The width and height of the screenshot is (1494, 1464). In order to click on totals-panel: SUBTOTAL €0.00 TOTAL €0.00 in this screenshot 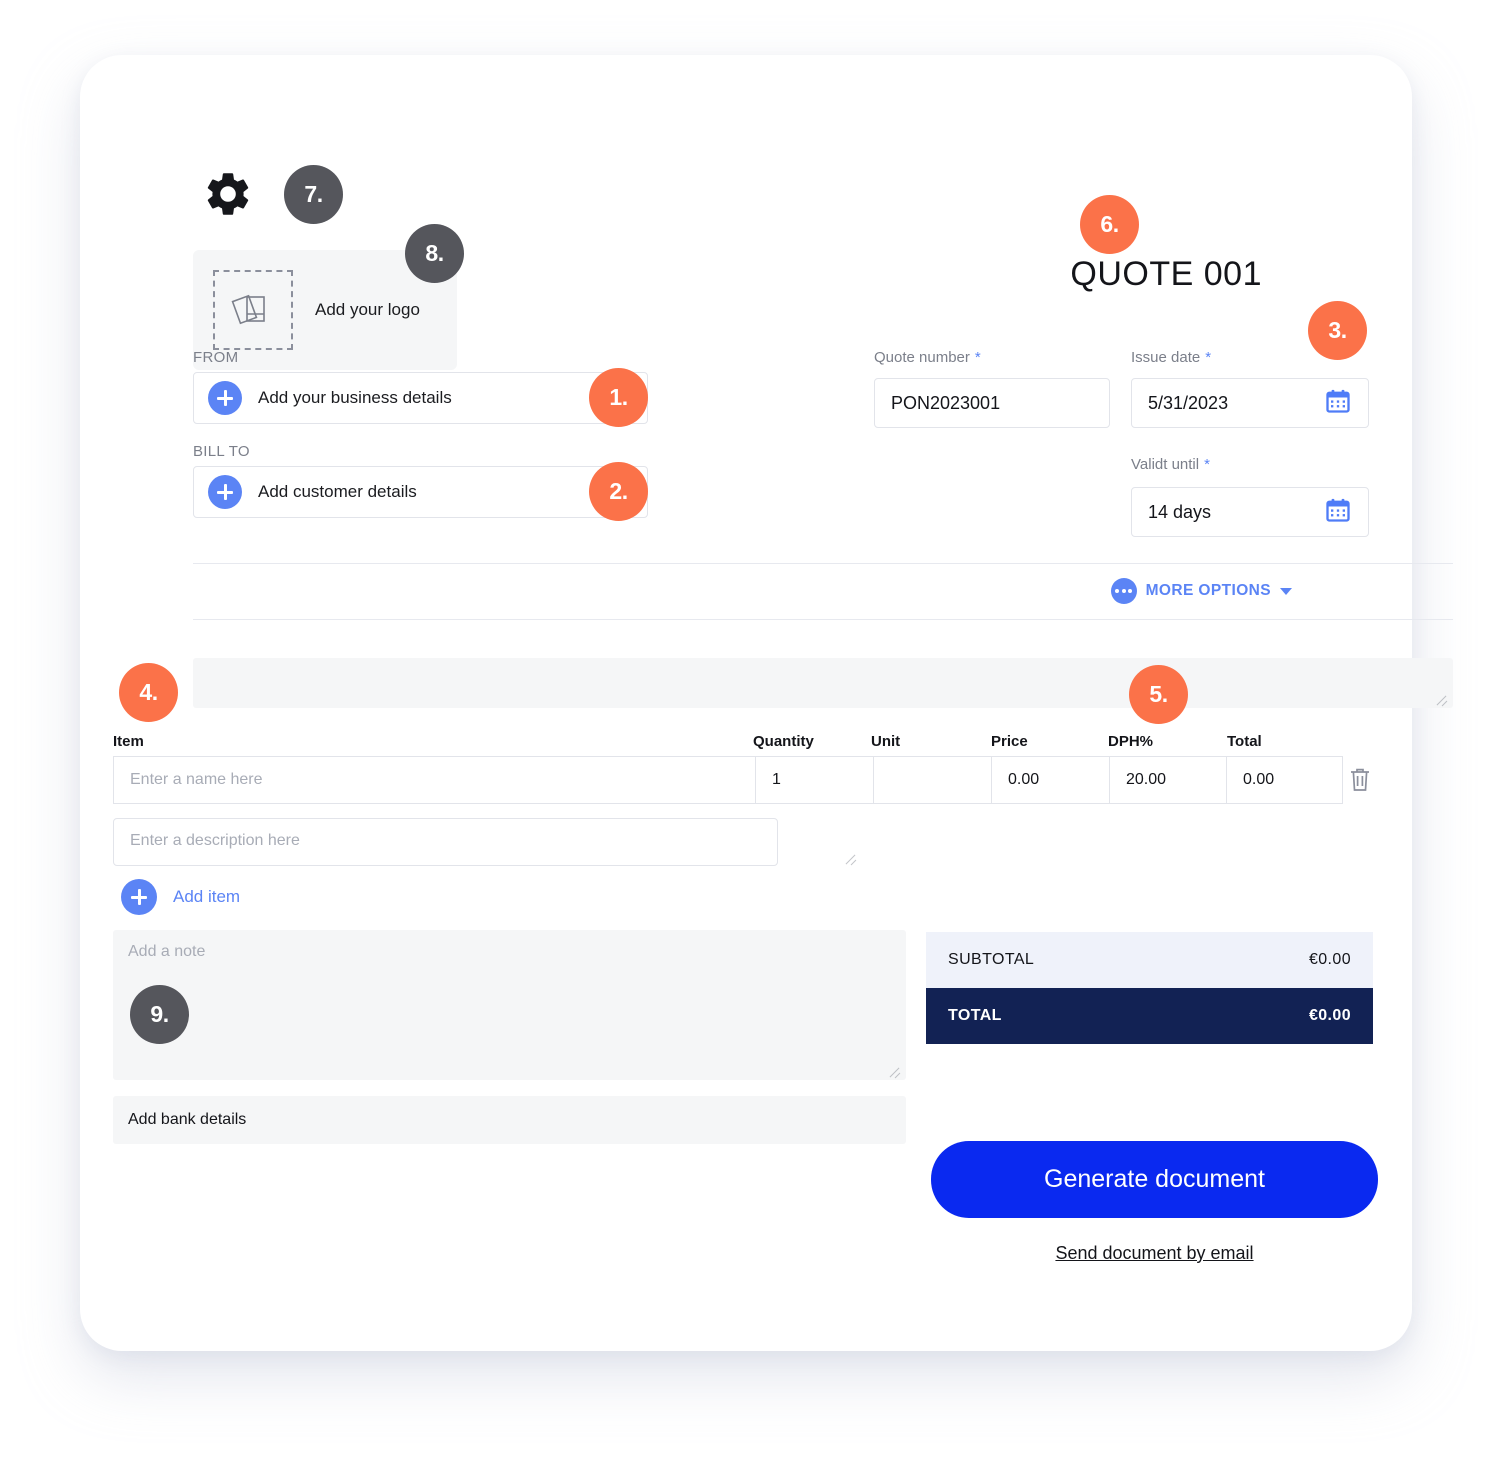, I will do `click(1149, 988)`.